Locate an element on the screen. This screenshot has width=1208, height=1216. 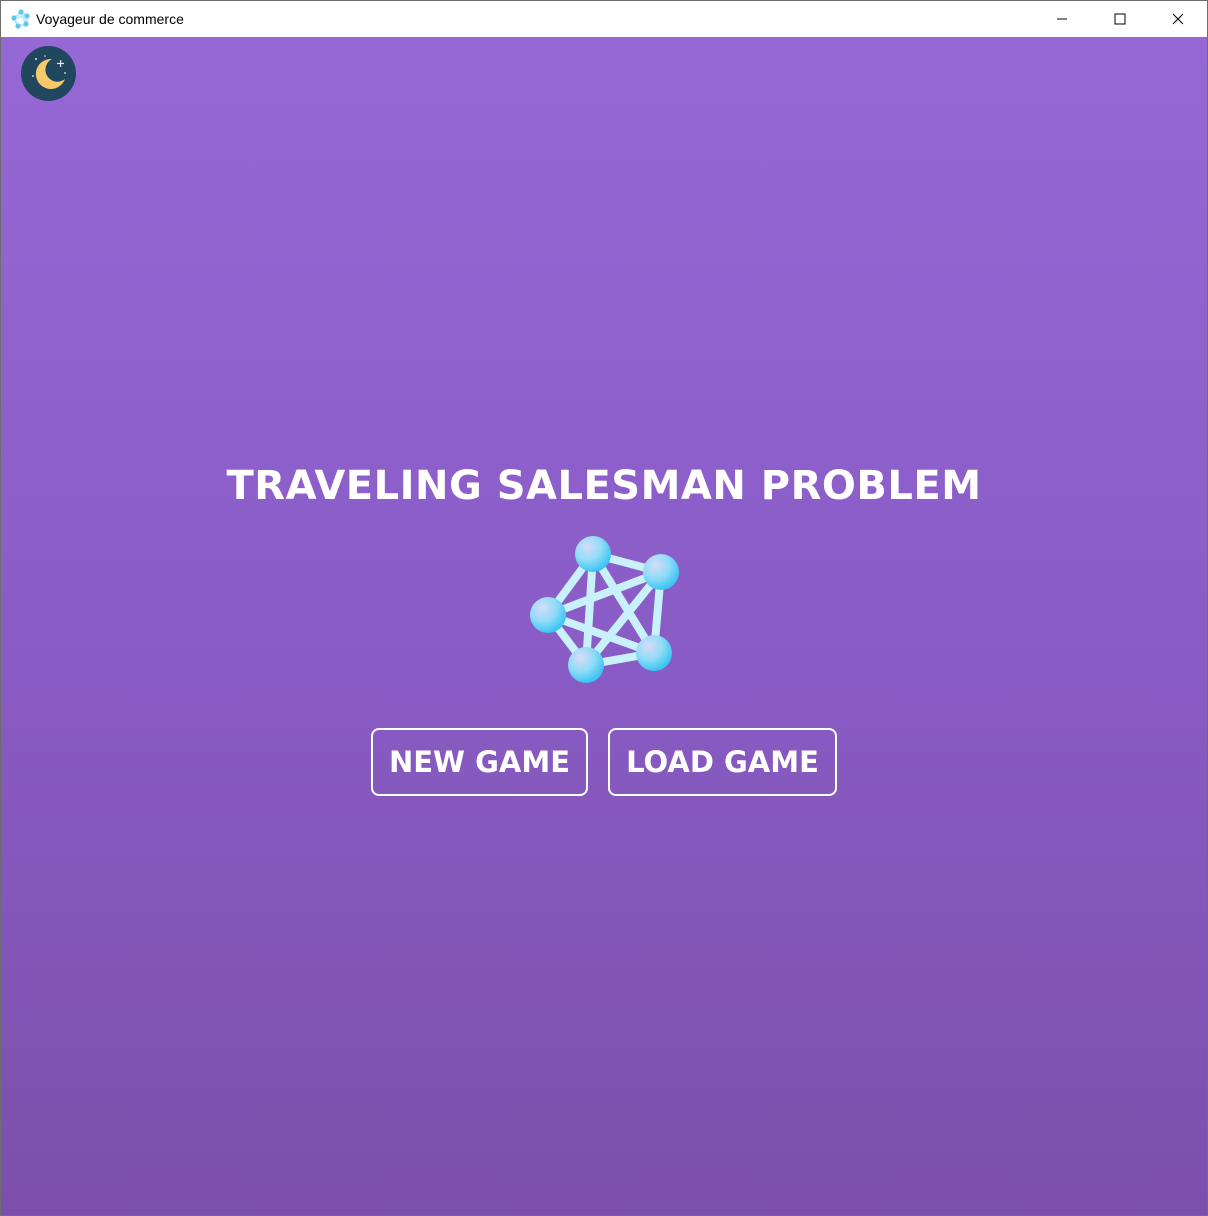
window-controls is located at coordinates (1120, 19).